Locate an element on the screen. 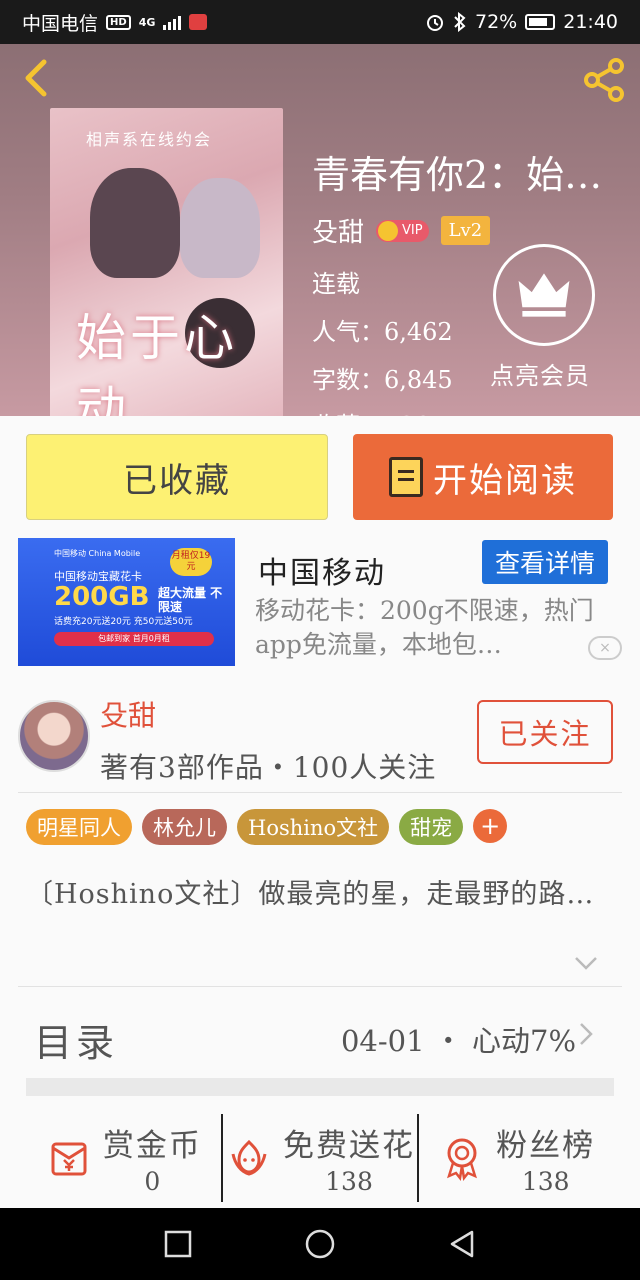 The image size is (640, 1280). tag-item: Hoshino文社 is located at coordinates (313, 827).